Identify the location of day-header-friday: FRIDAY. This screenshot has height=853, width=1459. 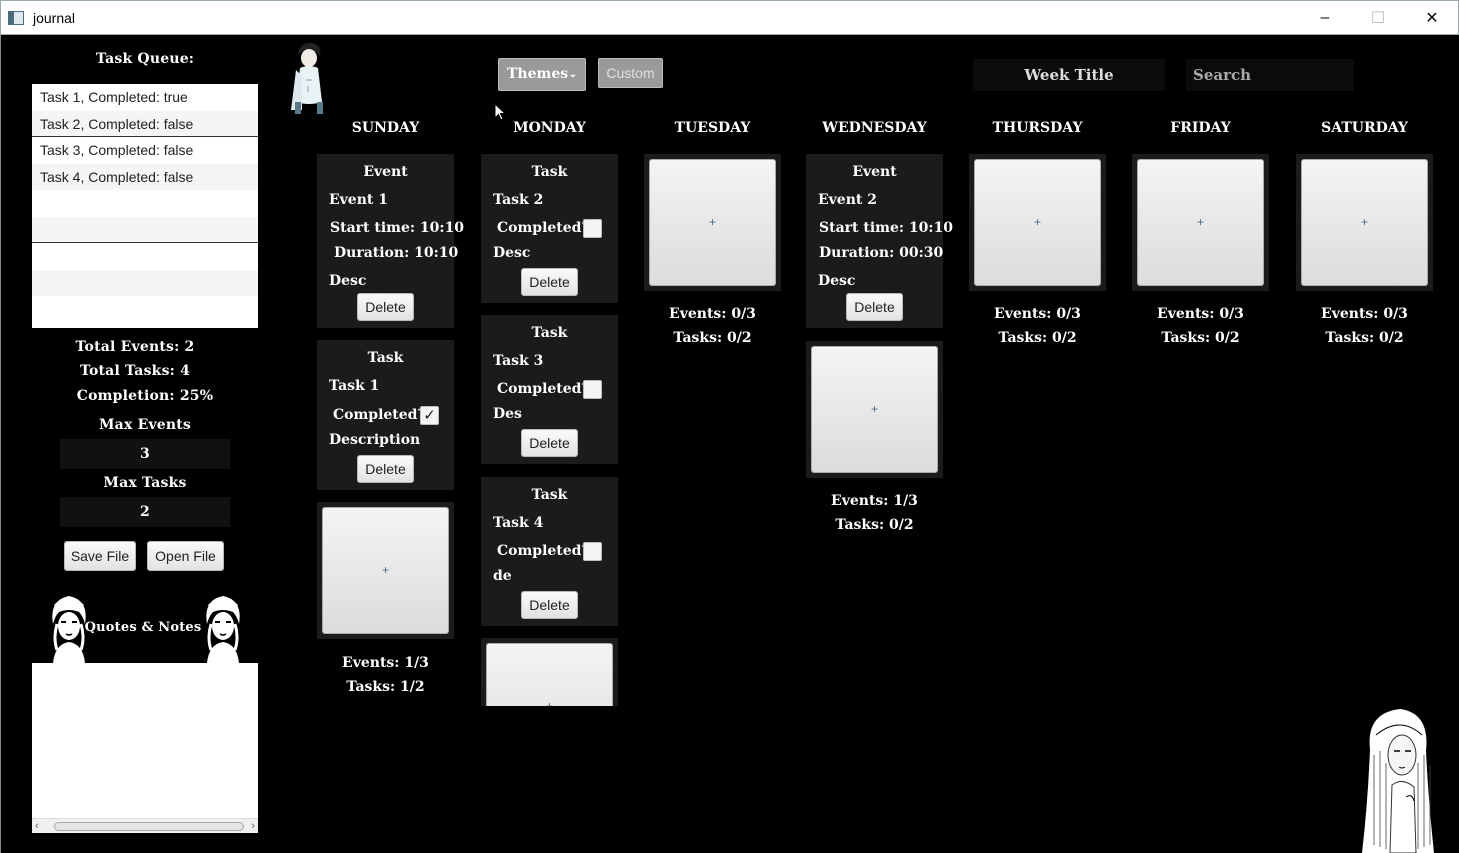
(1200, 128).